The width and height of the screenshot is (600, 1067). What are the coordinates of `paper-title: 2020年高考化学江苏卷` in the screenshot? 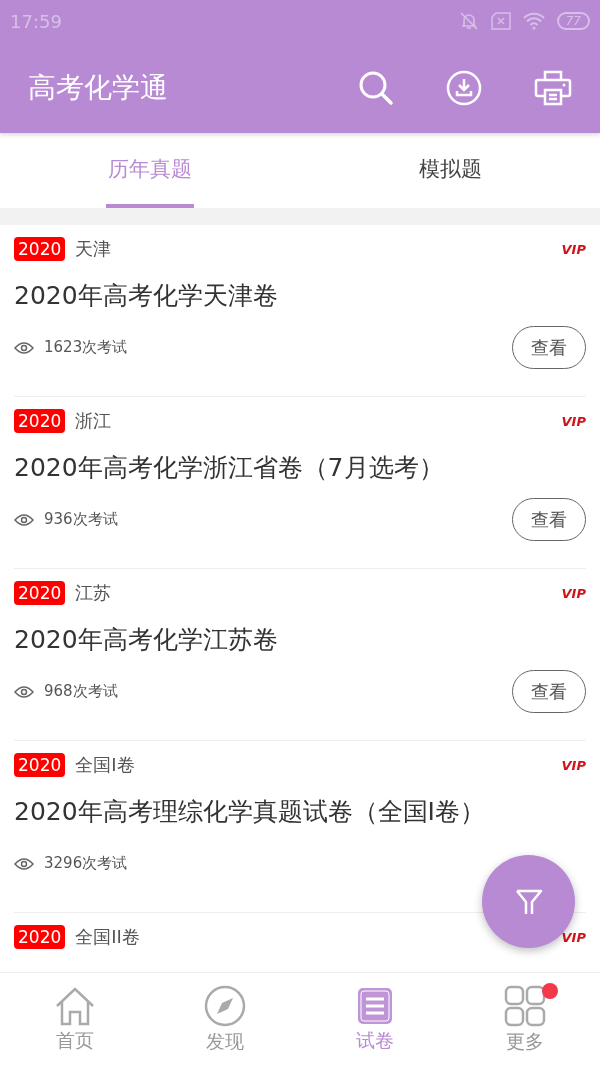 It's located at (300, 639).